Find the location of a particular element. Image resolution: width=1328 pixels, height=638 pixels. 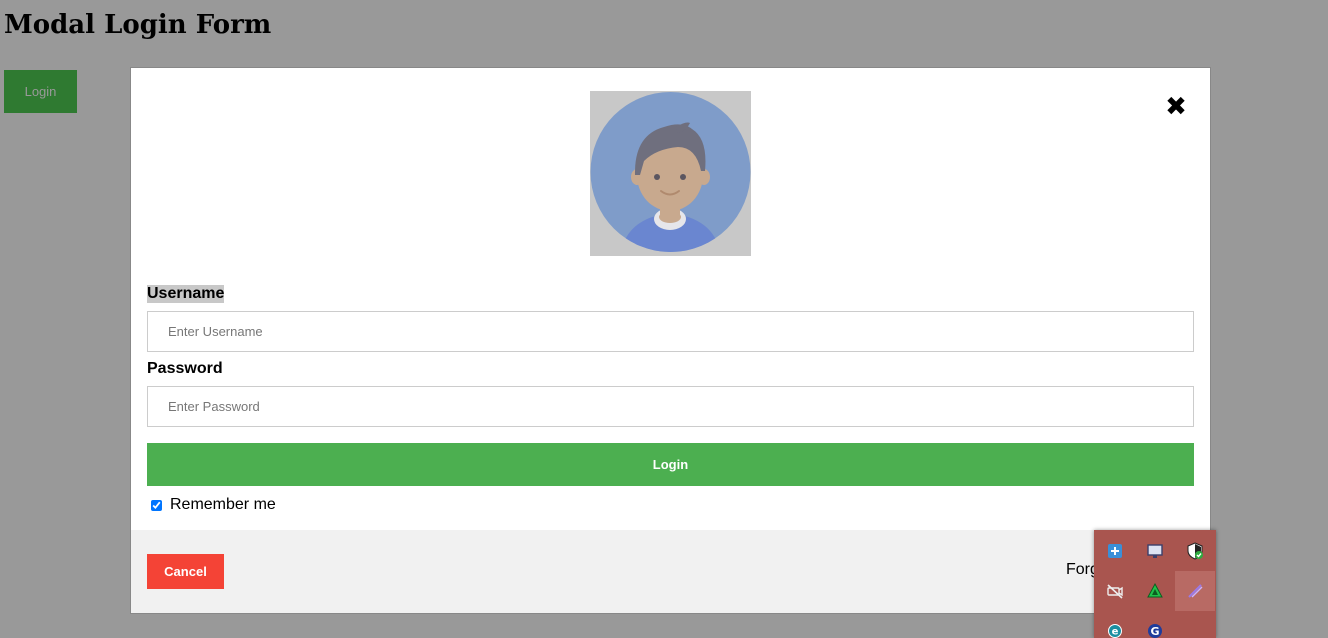

tray-item-network is located at coordinates (1115, 551).